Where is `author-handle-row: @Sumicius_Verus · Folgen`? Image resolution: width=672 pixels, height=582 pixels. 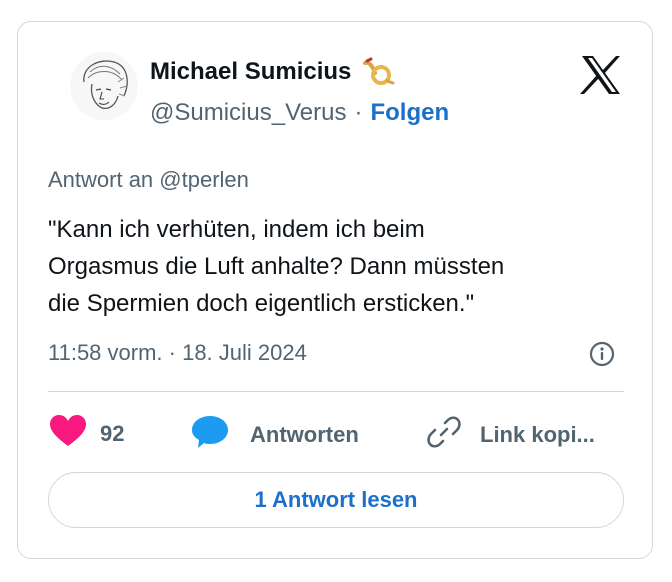
author-handle-row: @Sumicius_Verus · Folgen is located at coordinates (299, 113).